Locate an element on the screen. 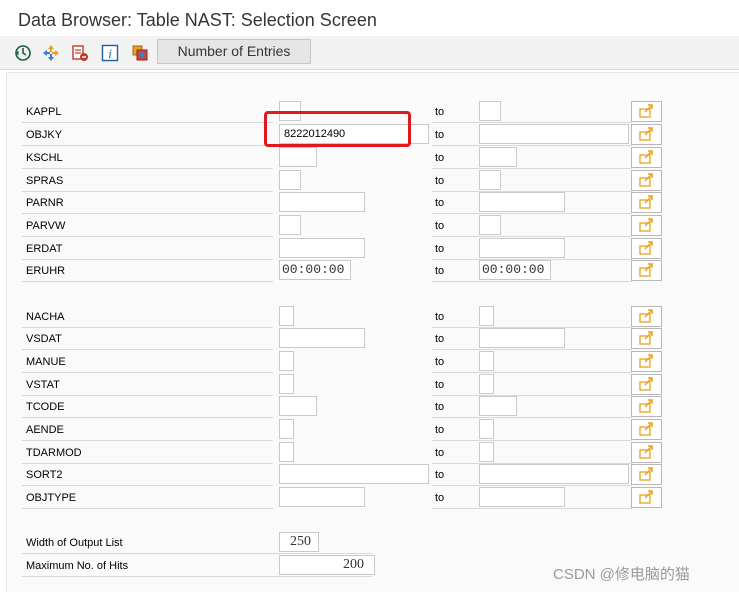 This screenshot has height=592, width=739. parnr-low-input is located at coordinates (322, 202).